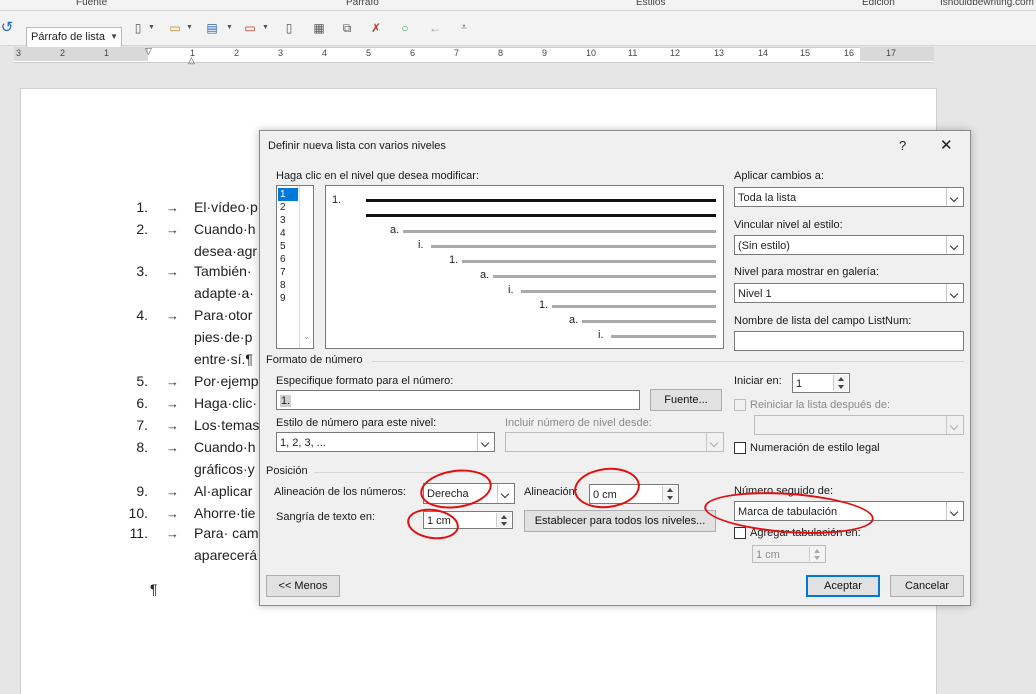  I want to click on level-item: 5, so click(288, 246).